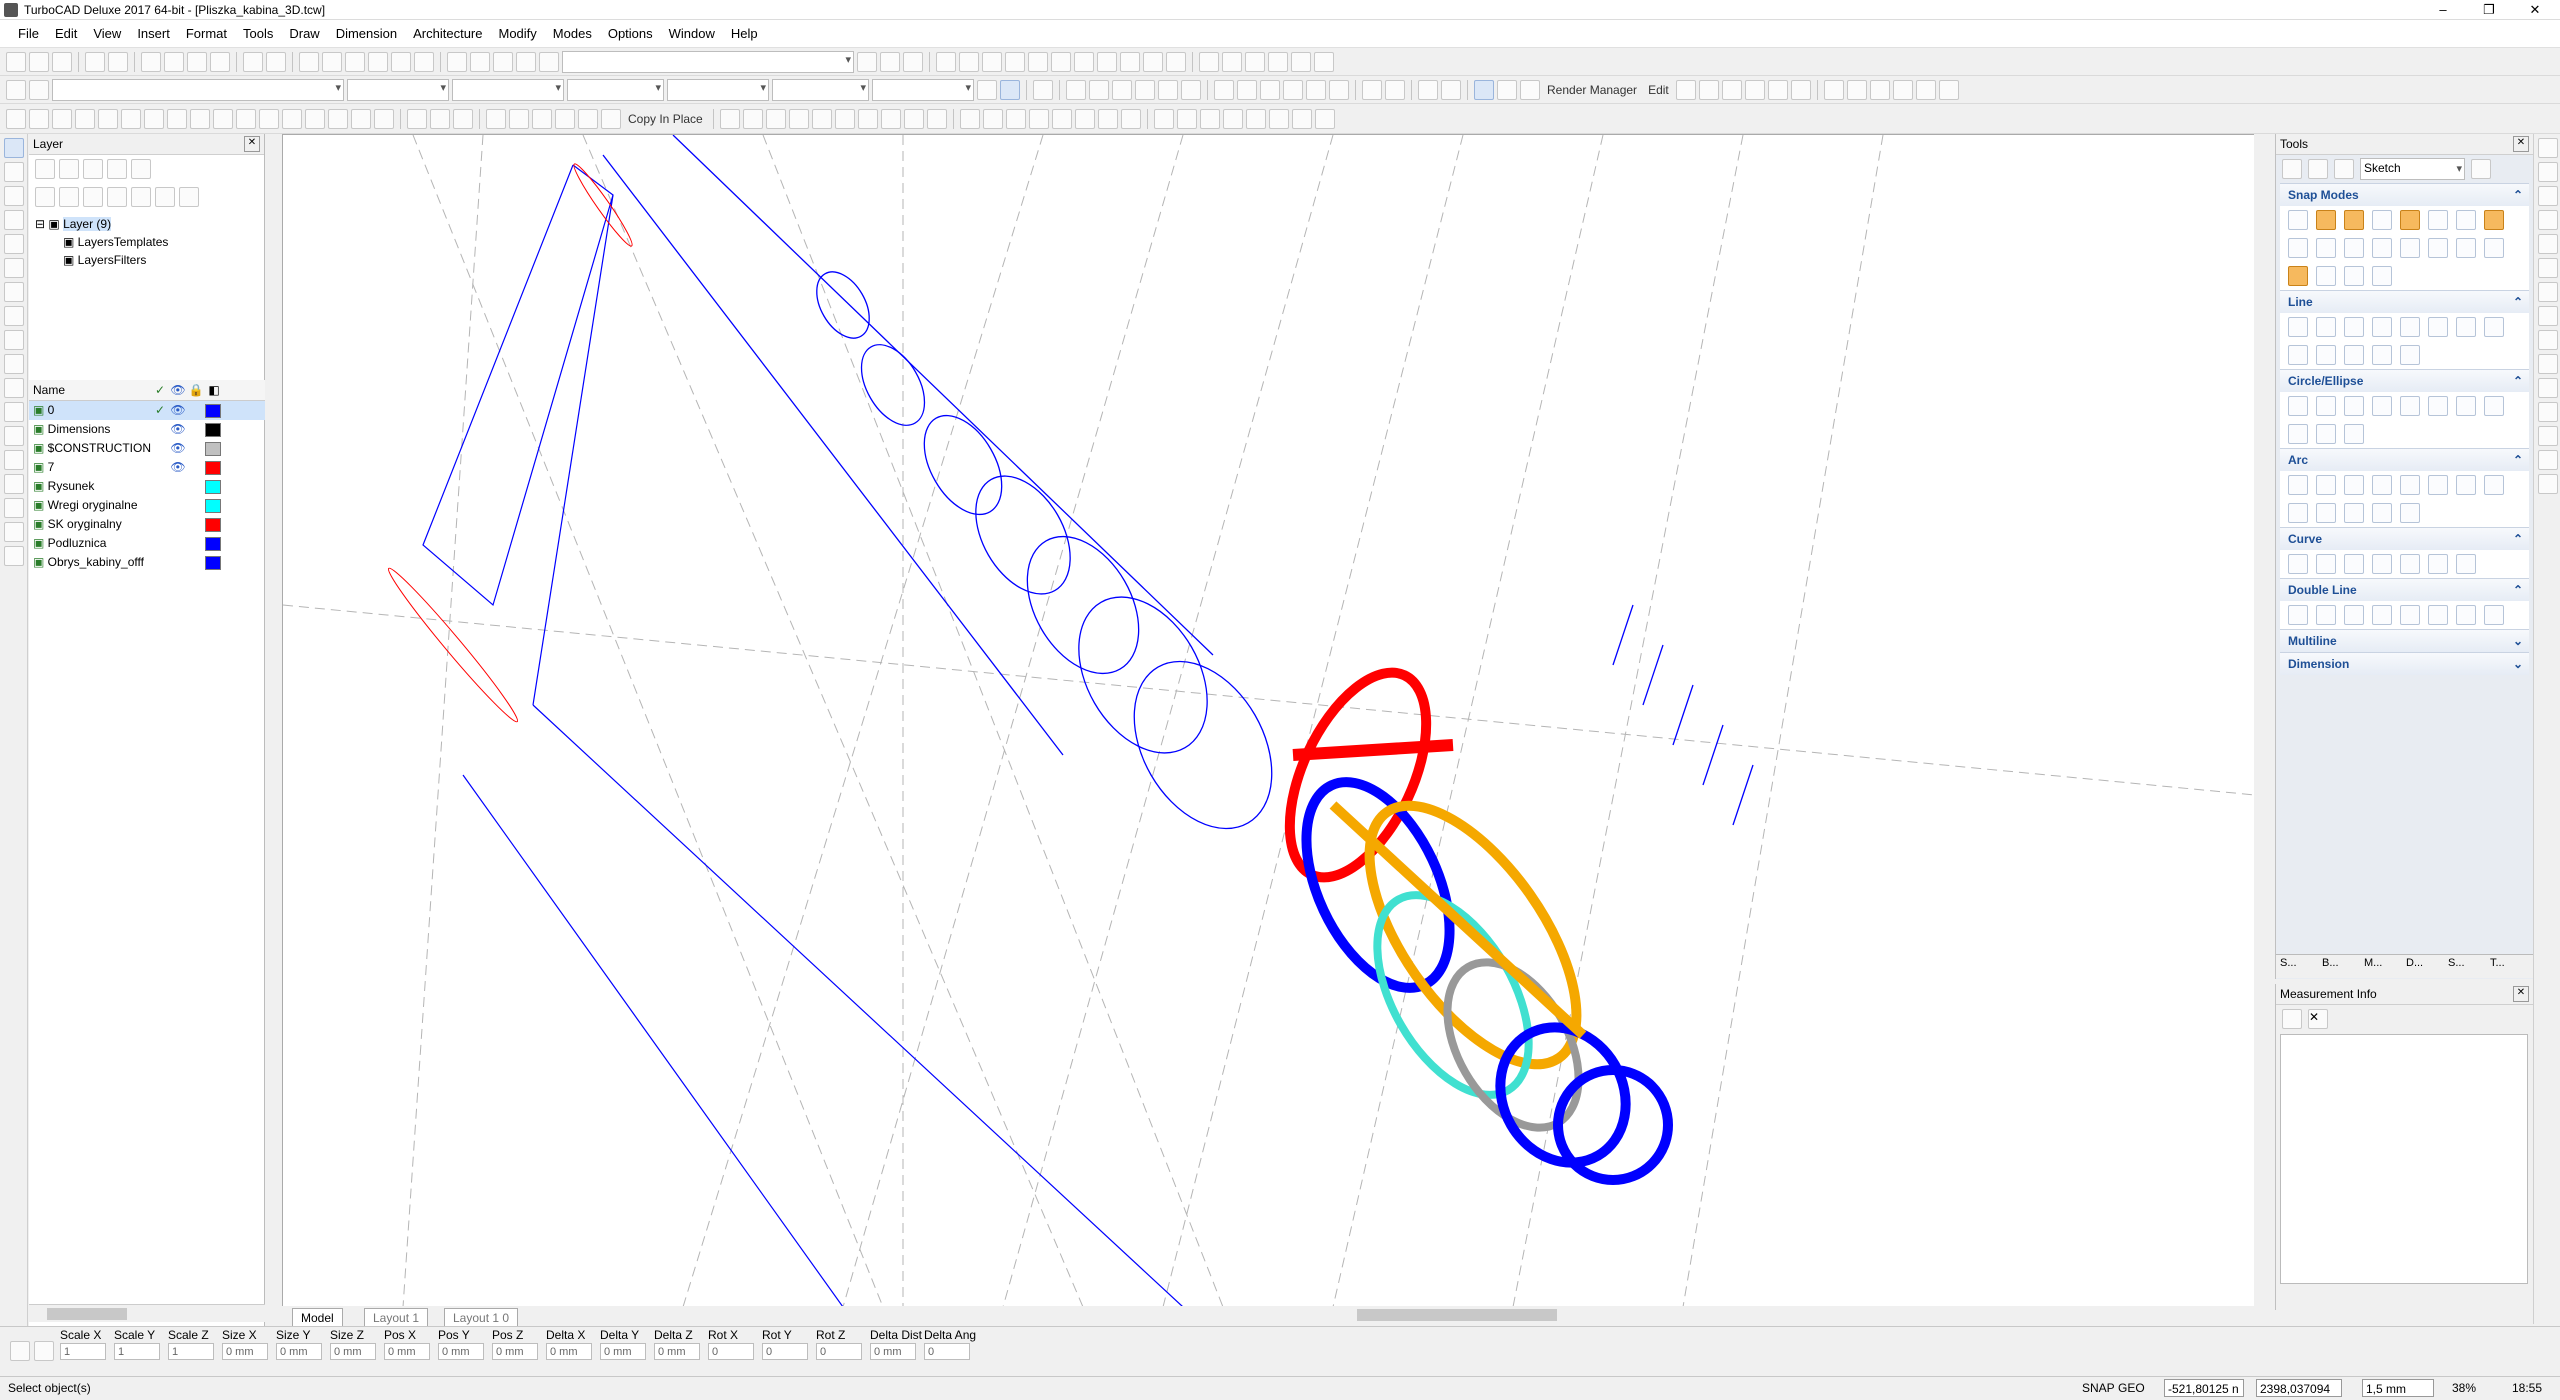 This screenshot has height=1400, width=2560. What do you see at coordinates (2410, 513) in the screenshot?
I see `arc-iso-icon` at bounding box center [2410, 513].